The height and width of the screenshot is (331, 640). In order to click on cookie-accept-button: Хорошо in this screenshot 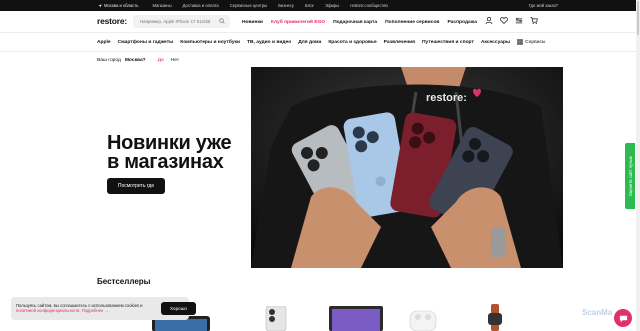, I will do `click(178, 308)`.